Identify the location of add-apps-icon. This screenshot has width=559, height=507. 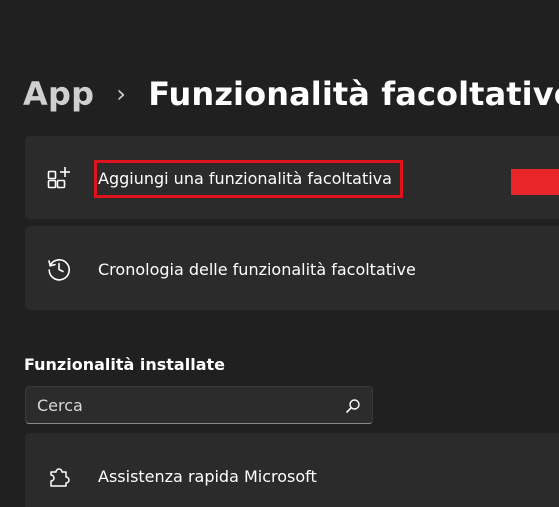
(59, 178).